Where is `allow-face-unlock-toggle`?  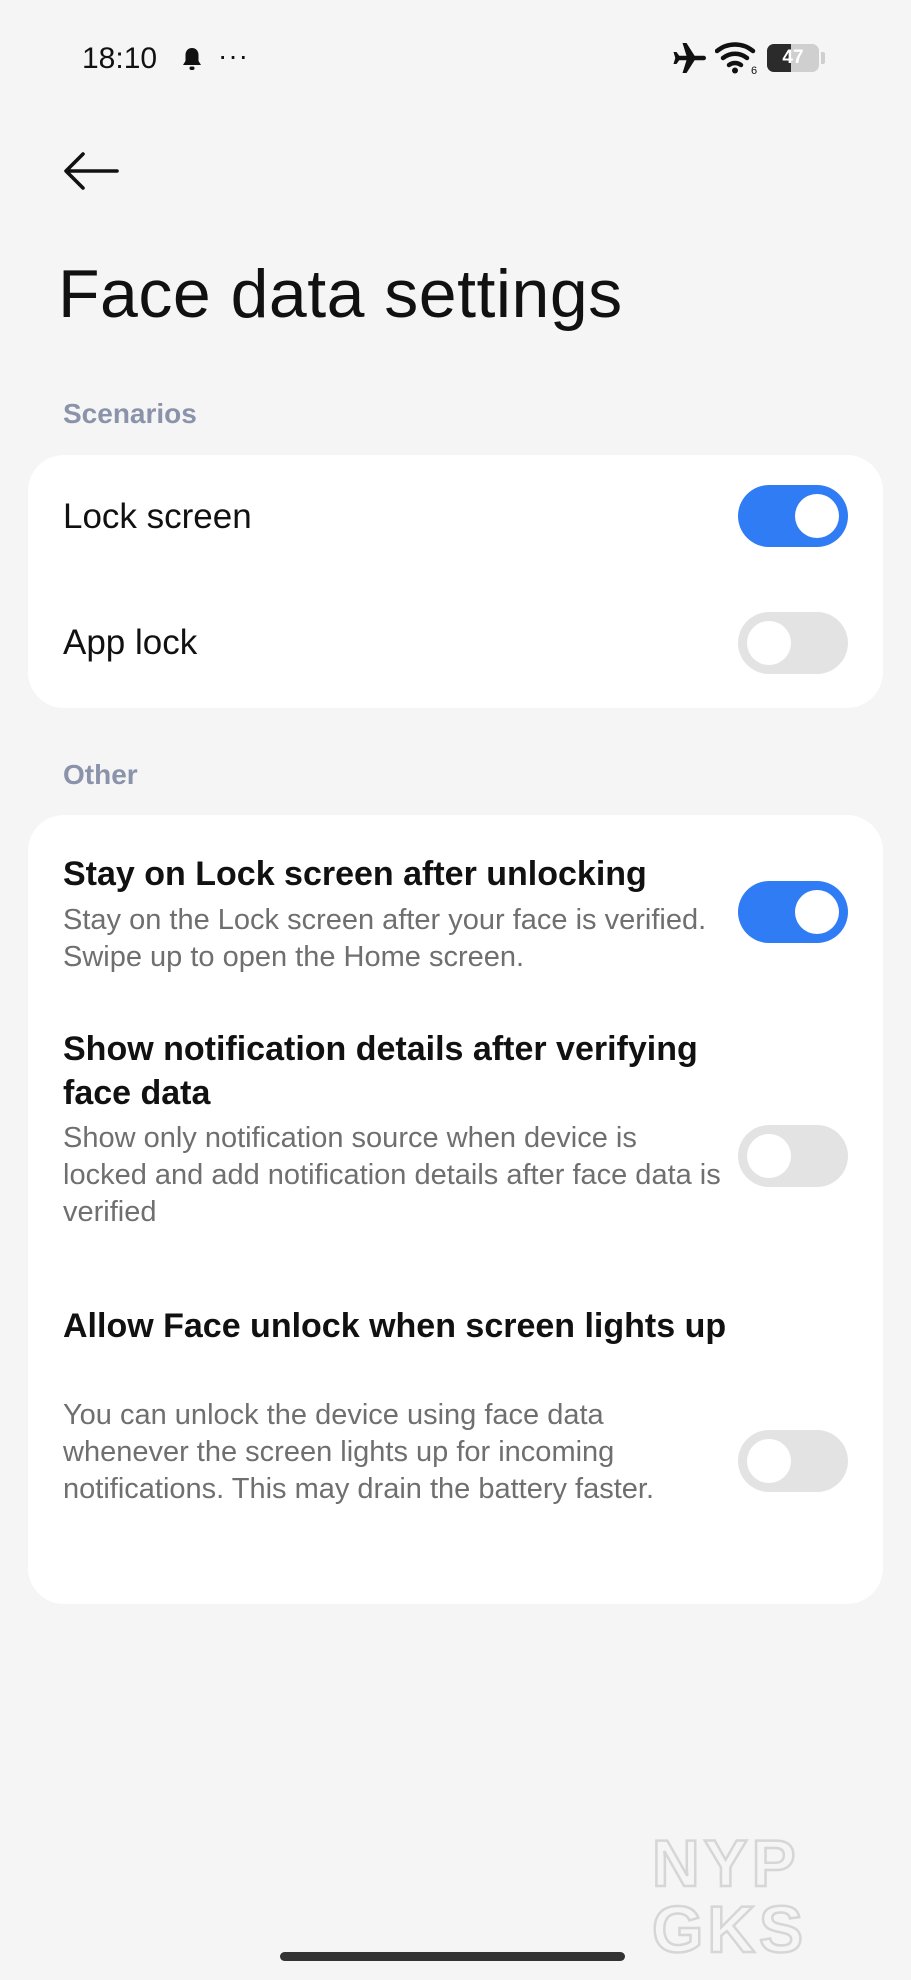 allow-face-unlock-toggle is located at coordinates (793, 1461).